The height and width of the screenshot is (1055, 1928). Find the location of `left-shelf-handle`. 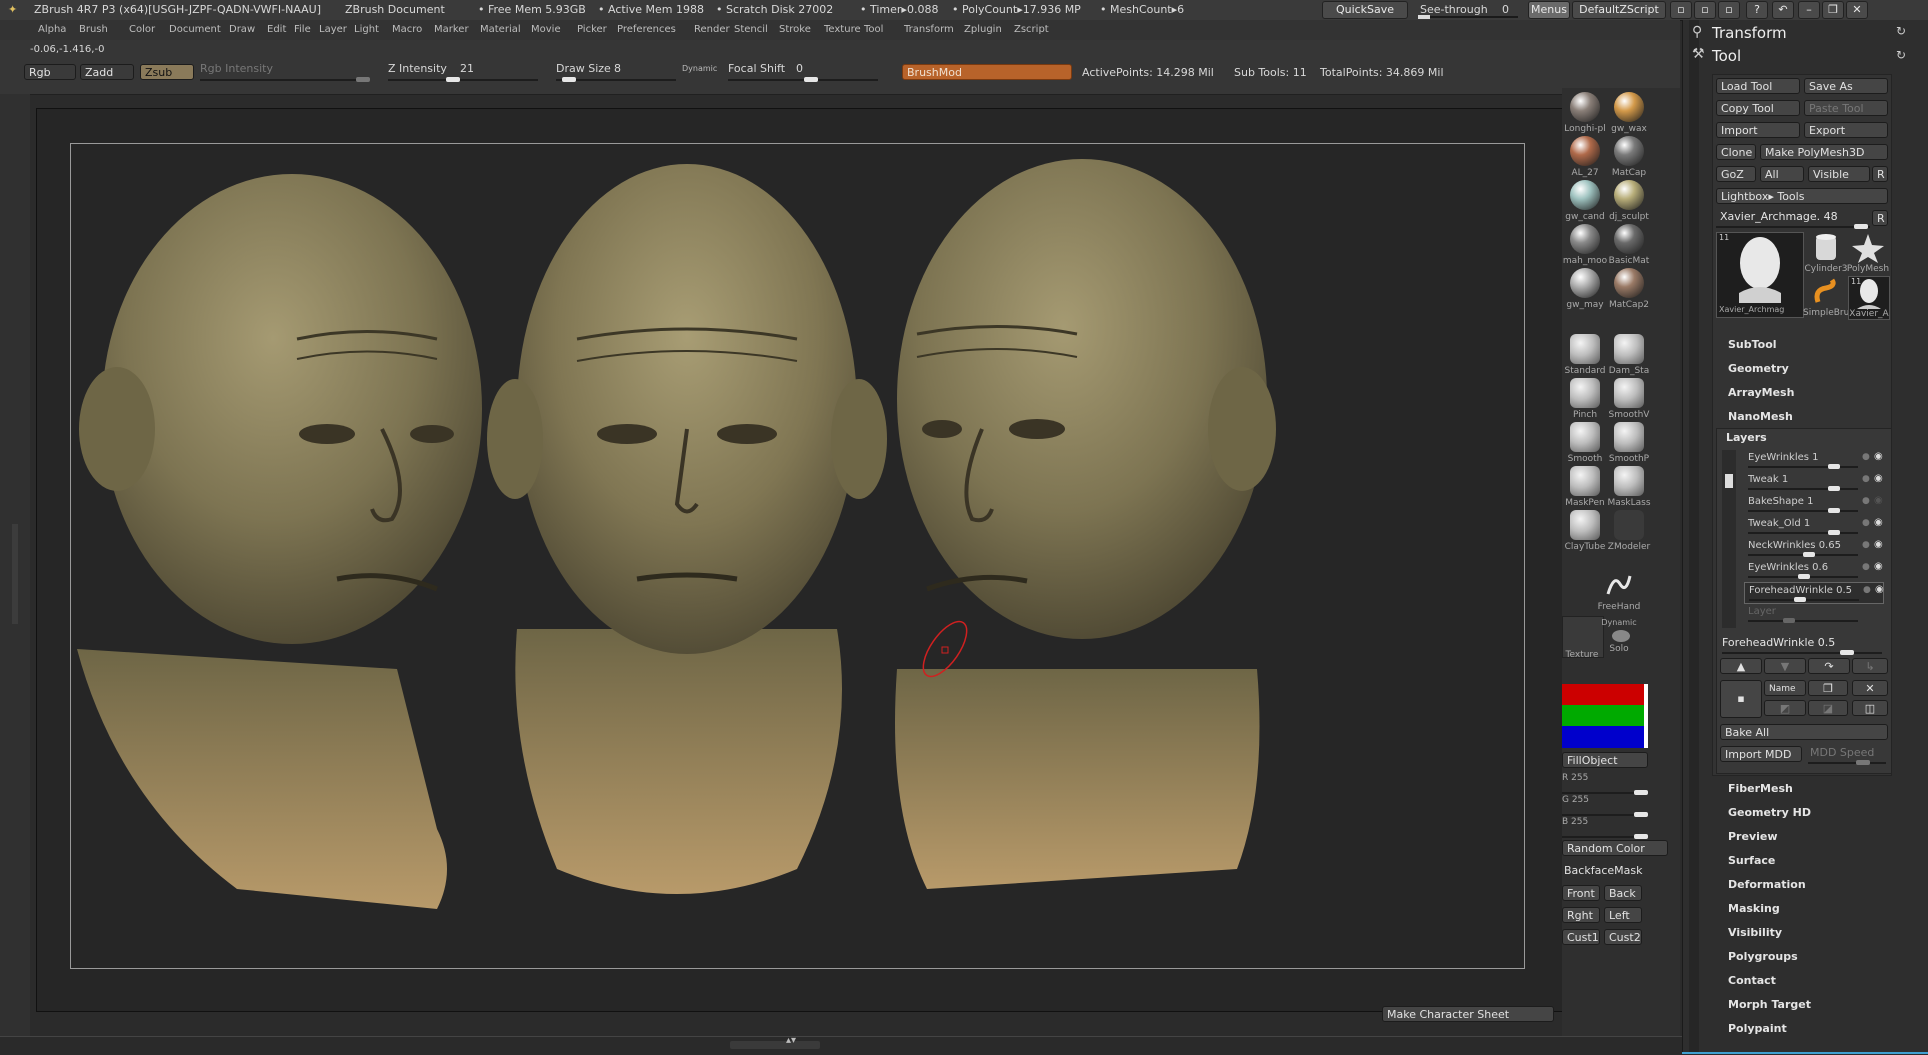

left-shelf-handle is located at coordinates (15, 574).